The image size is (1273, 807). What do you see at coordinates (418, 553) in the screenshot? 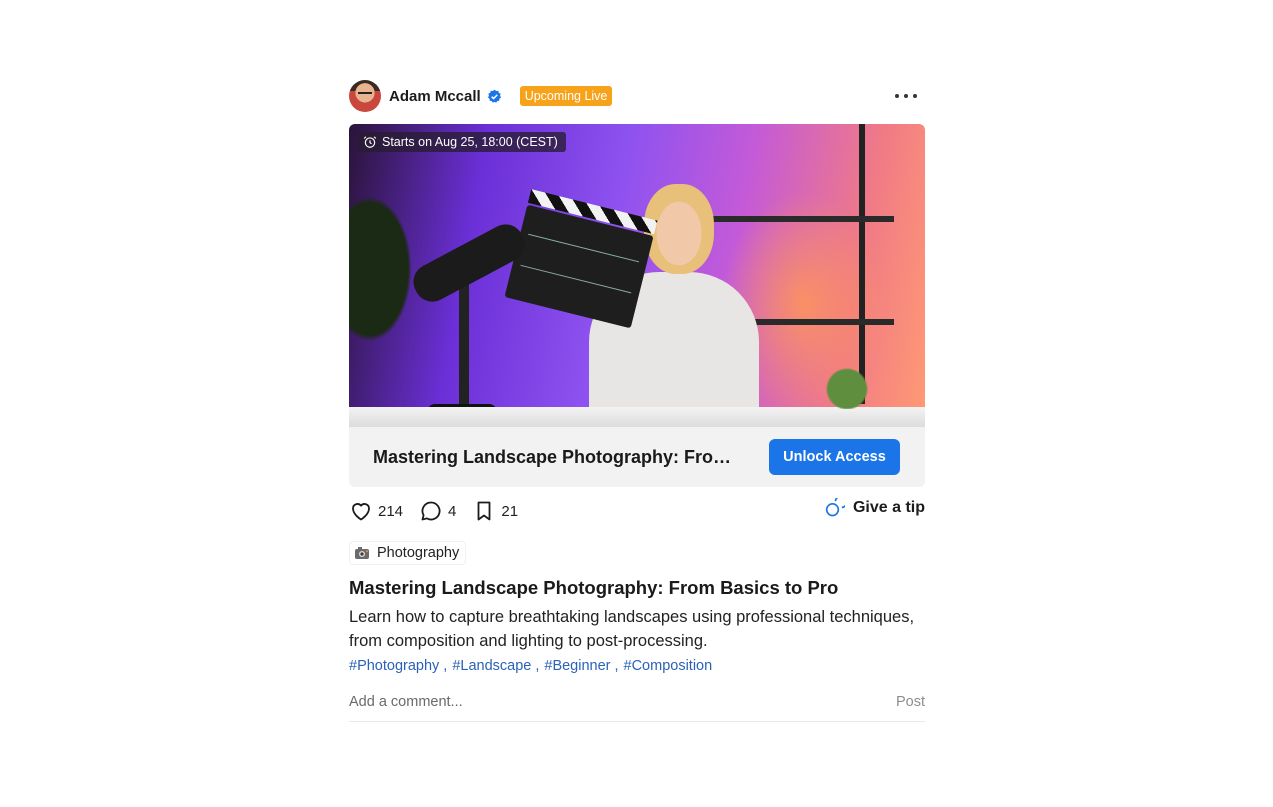
I see `category-label: Photography` at bounding box center [418, 553].